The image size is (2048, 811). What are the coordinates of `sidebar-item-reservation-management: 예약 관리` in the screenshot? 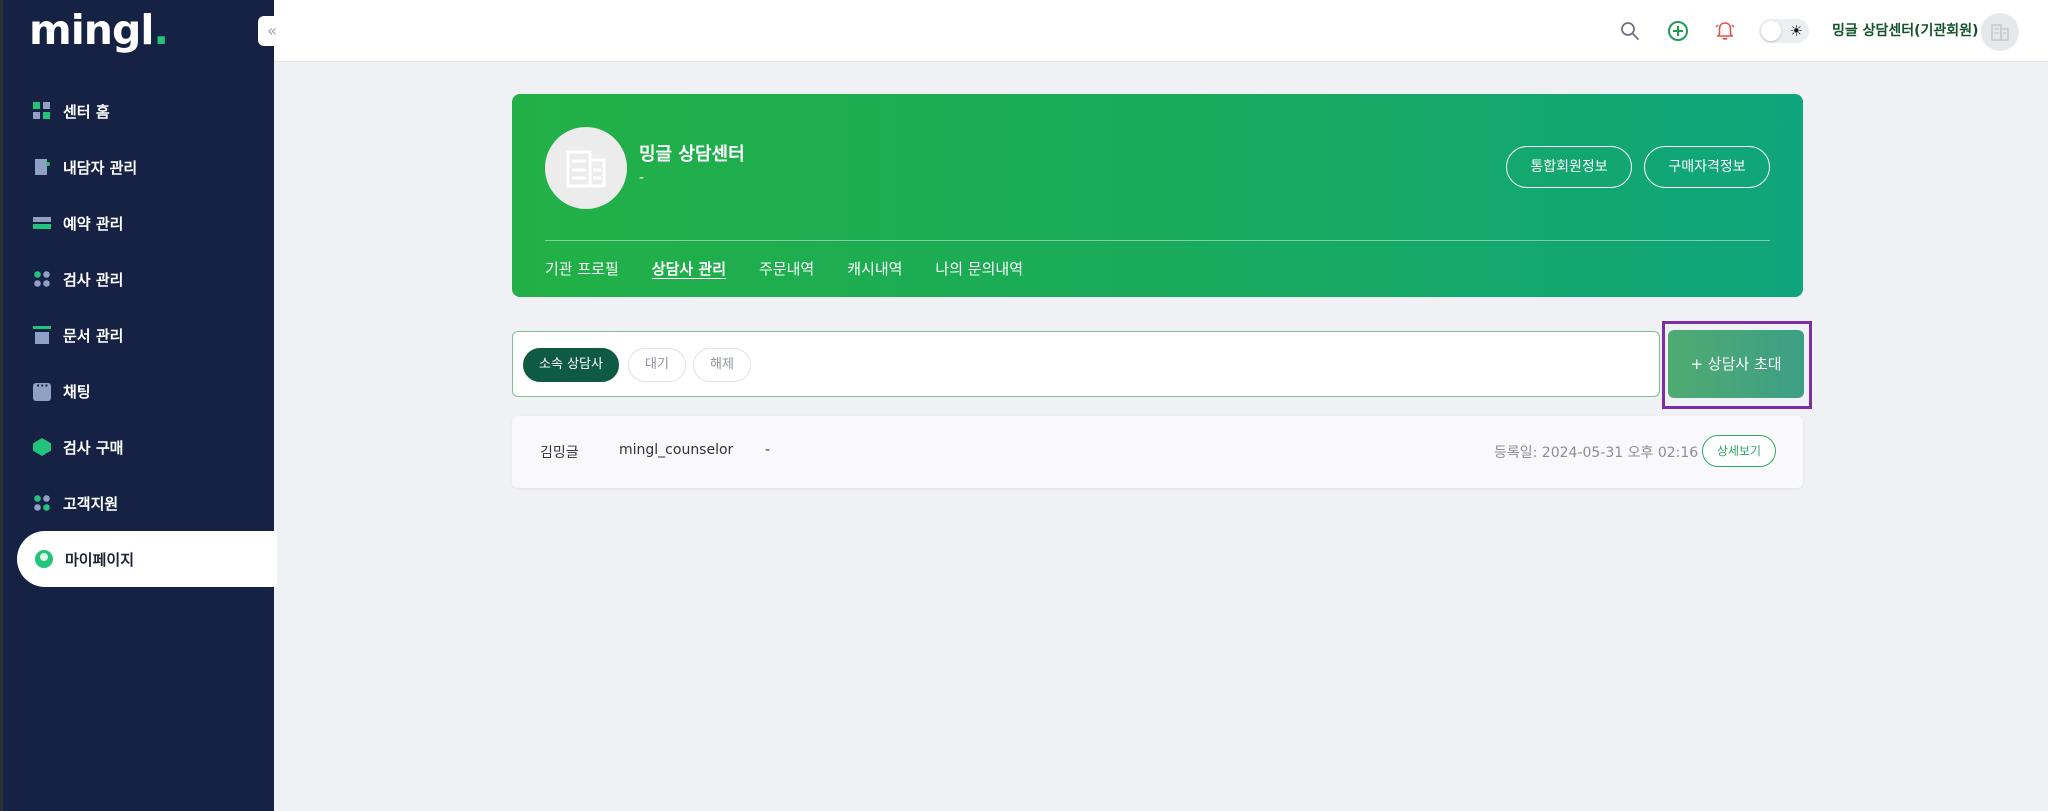 It's located at (140, 223).